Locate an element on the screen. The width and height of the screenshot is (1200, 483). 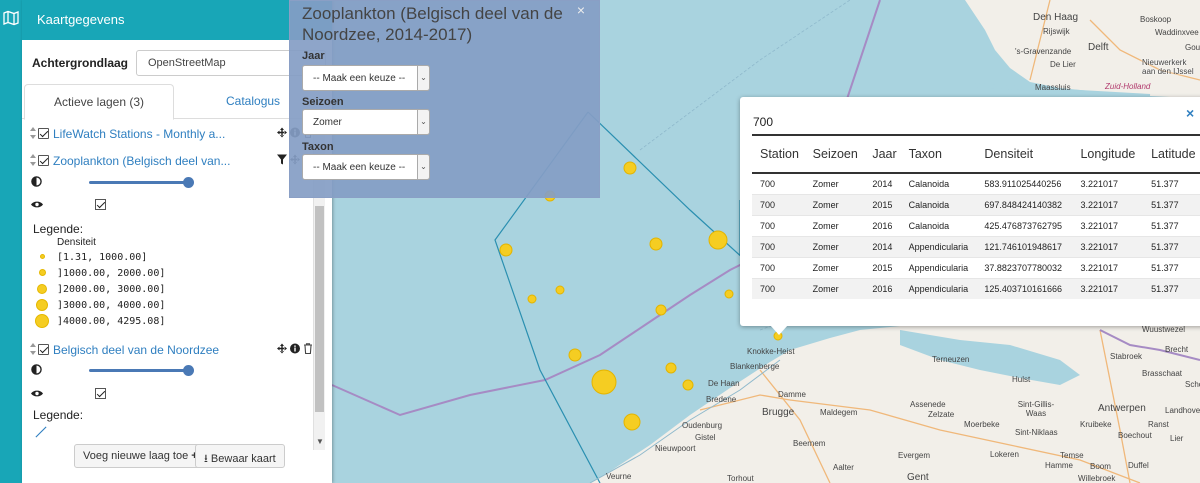
filter-icon is located at coordinates (282, 159).